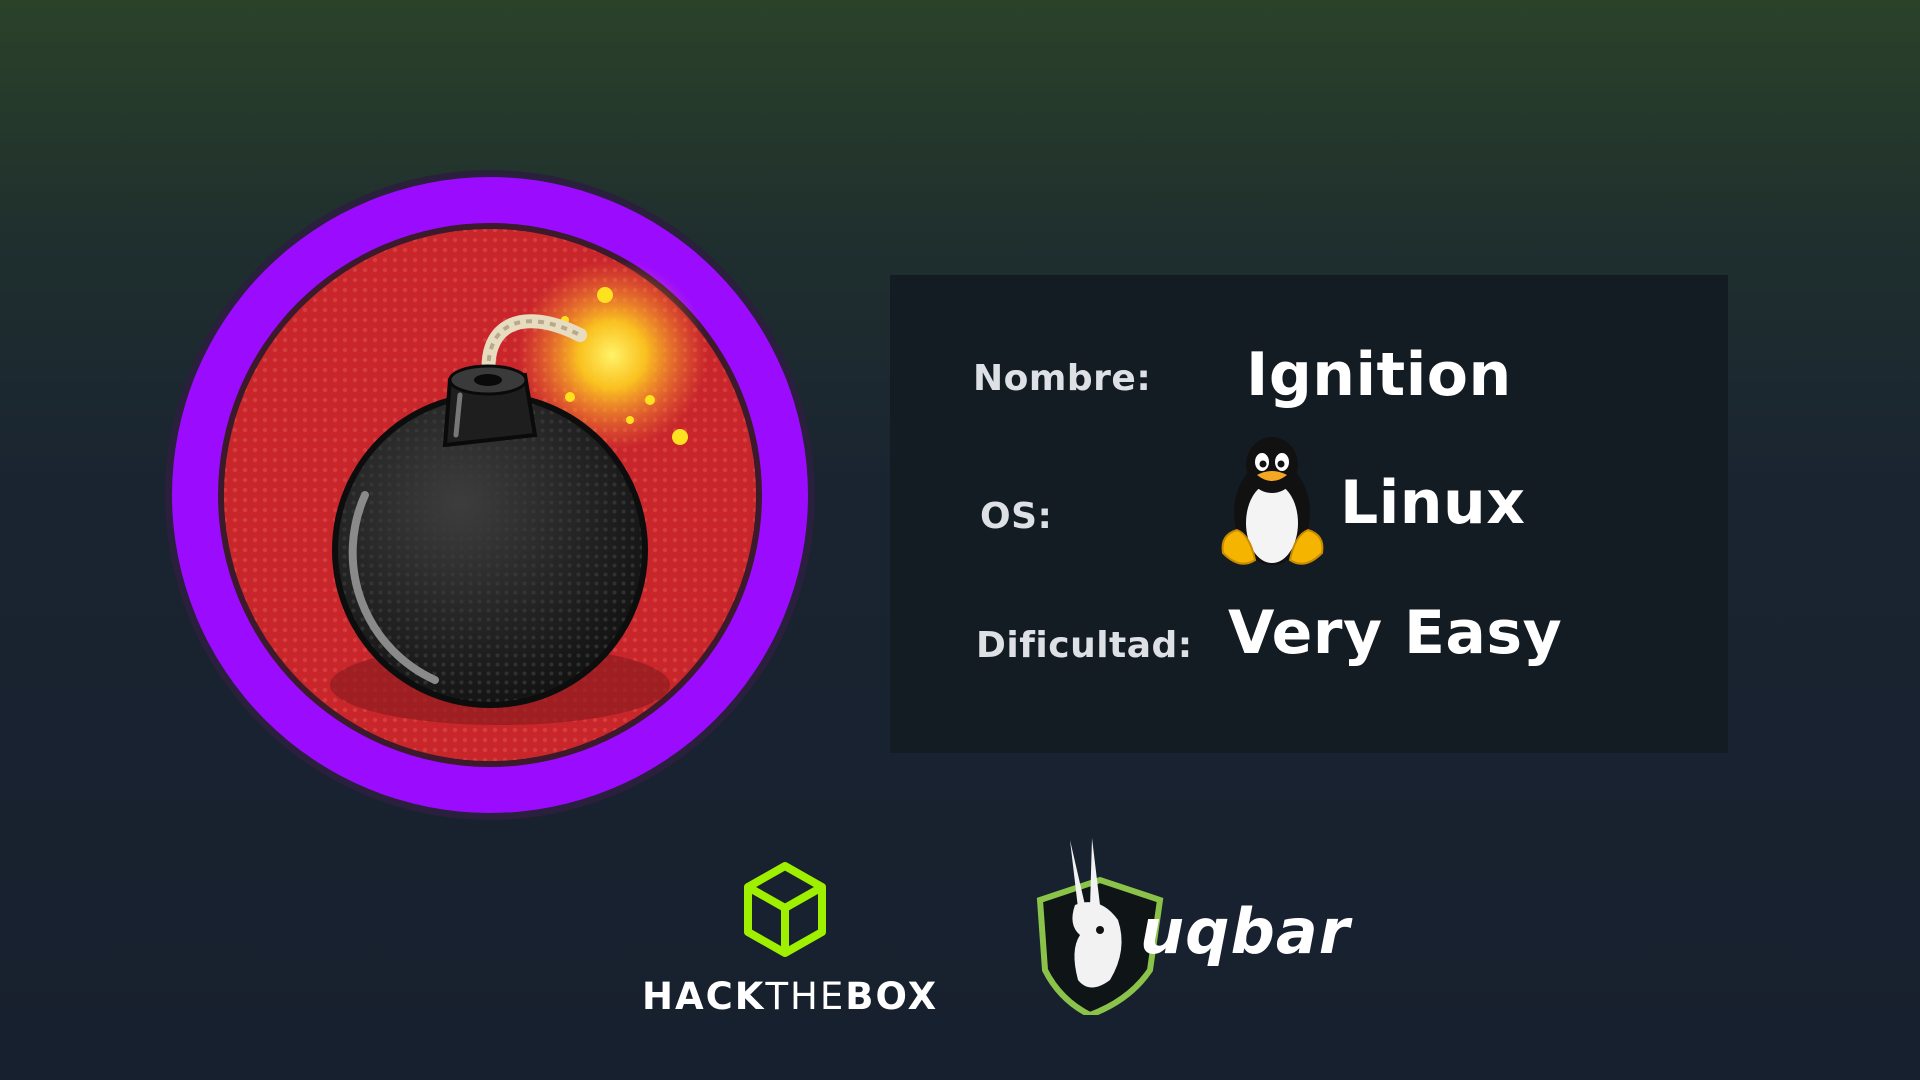 The image size is (1920, 1080). I want to click on difficulty-value: Very Easy, so click(1395, 633).